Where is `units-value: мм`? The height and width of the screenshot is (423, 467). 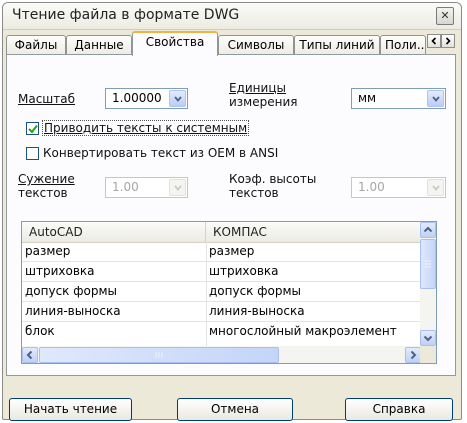
units-value: мм is located at coordinates (367, 98).